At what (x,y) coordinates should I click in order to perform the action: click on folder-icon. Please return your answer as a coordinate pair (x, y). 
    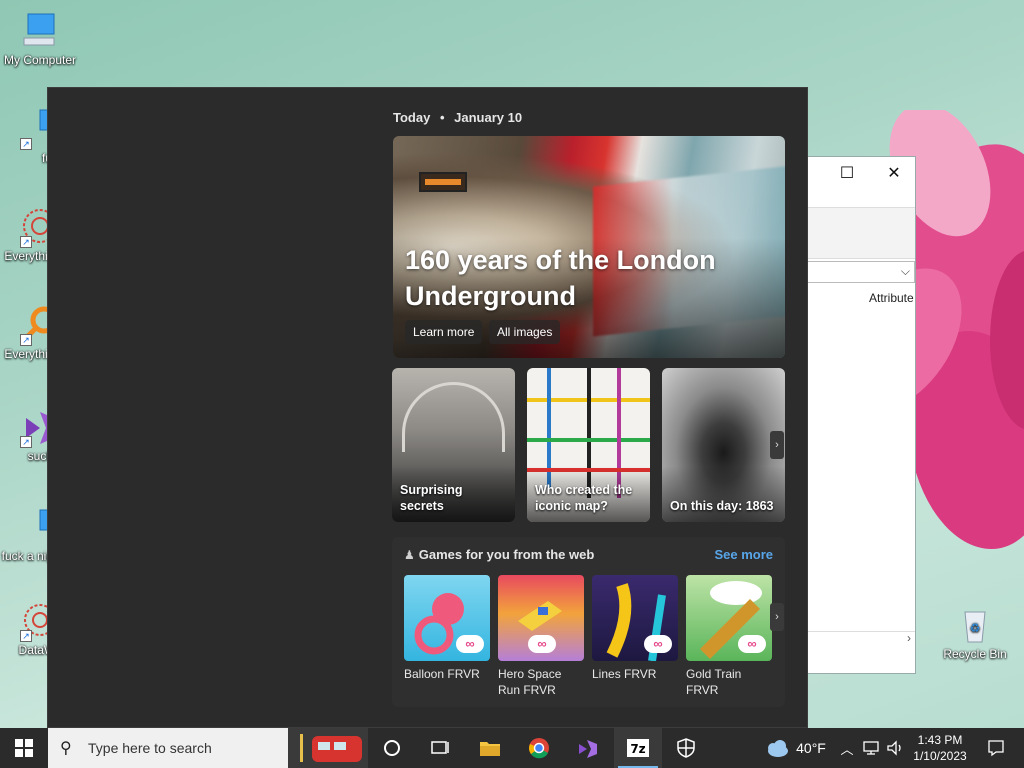
    Looking at the image, I should click on (490, 749).